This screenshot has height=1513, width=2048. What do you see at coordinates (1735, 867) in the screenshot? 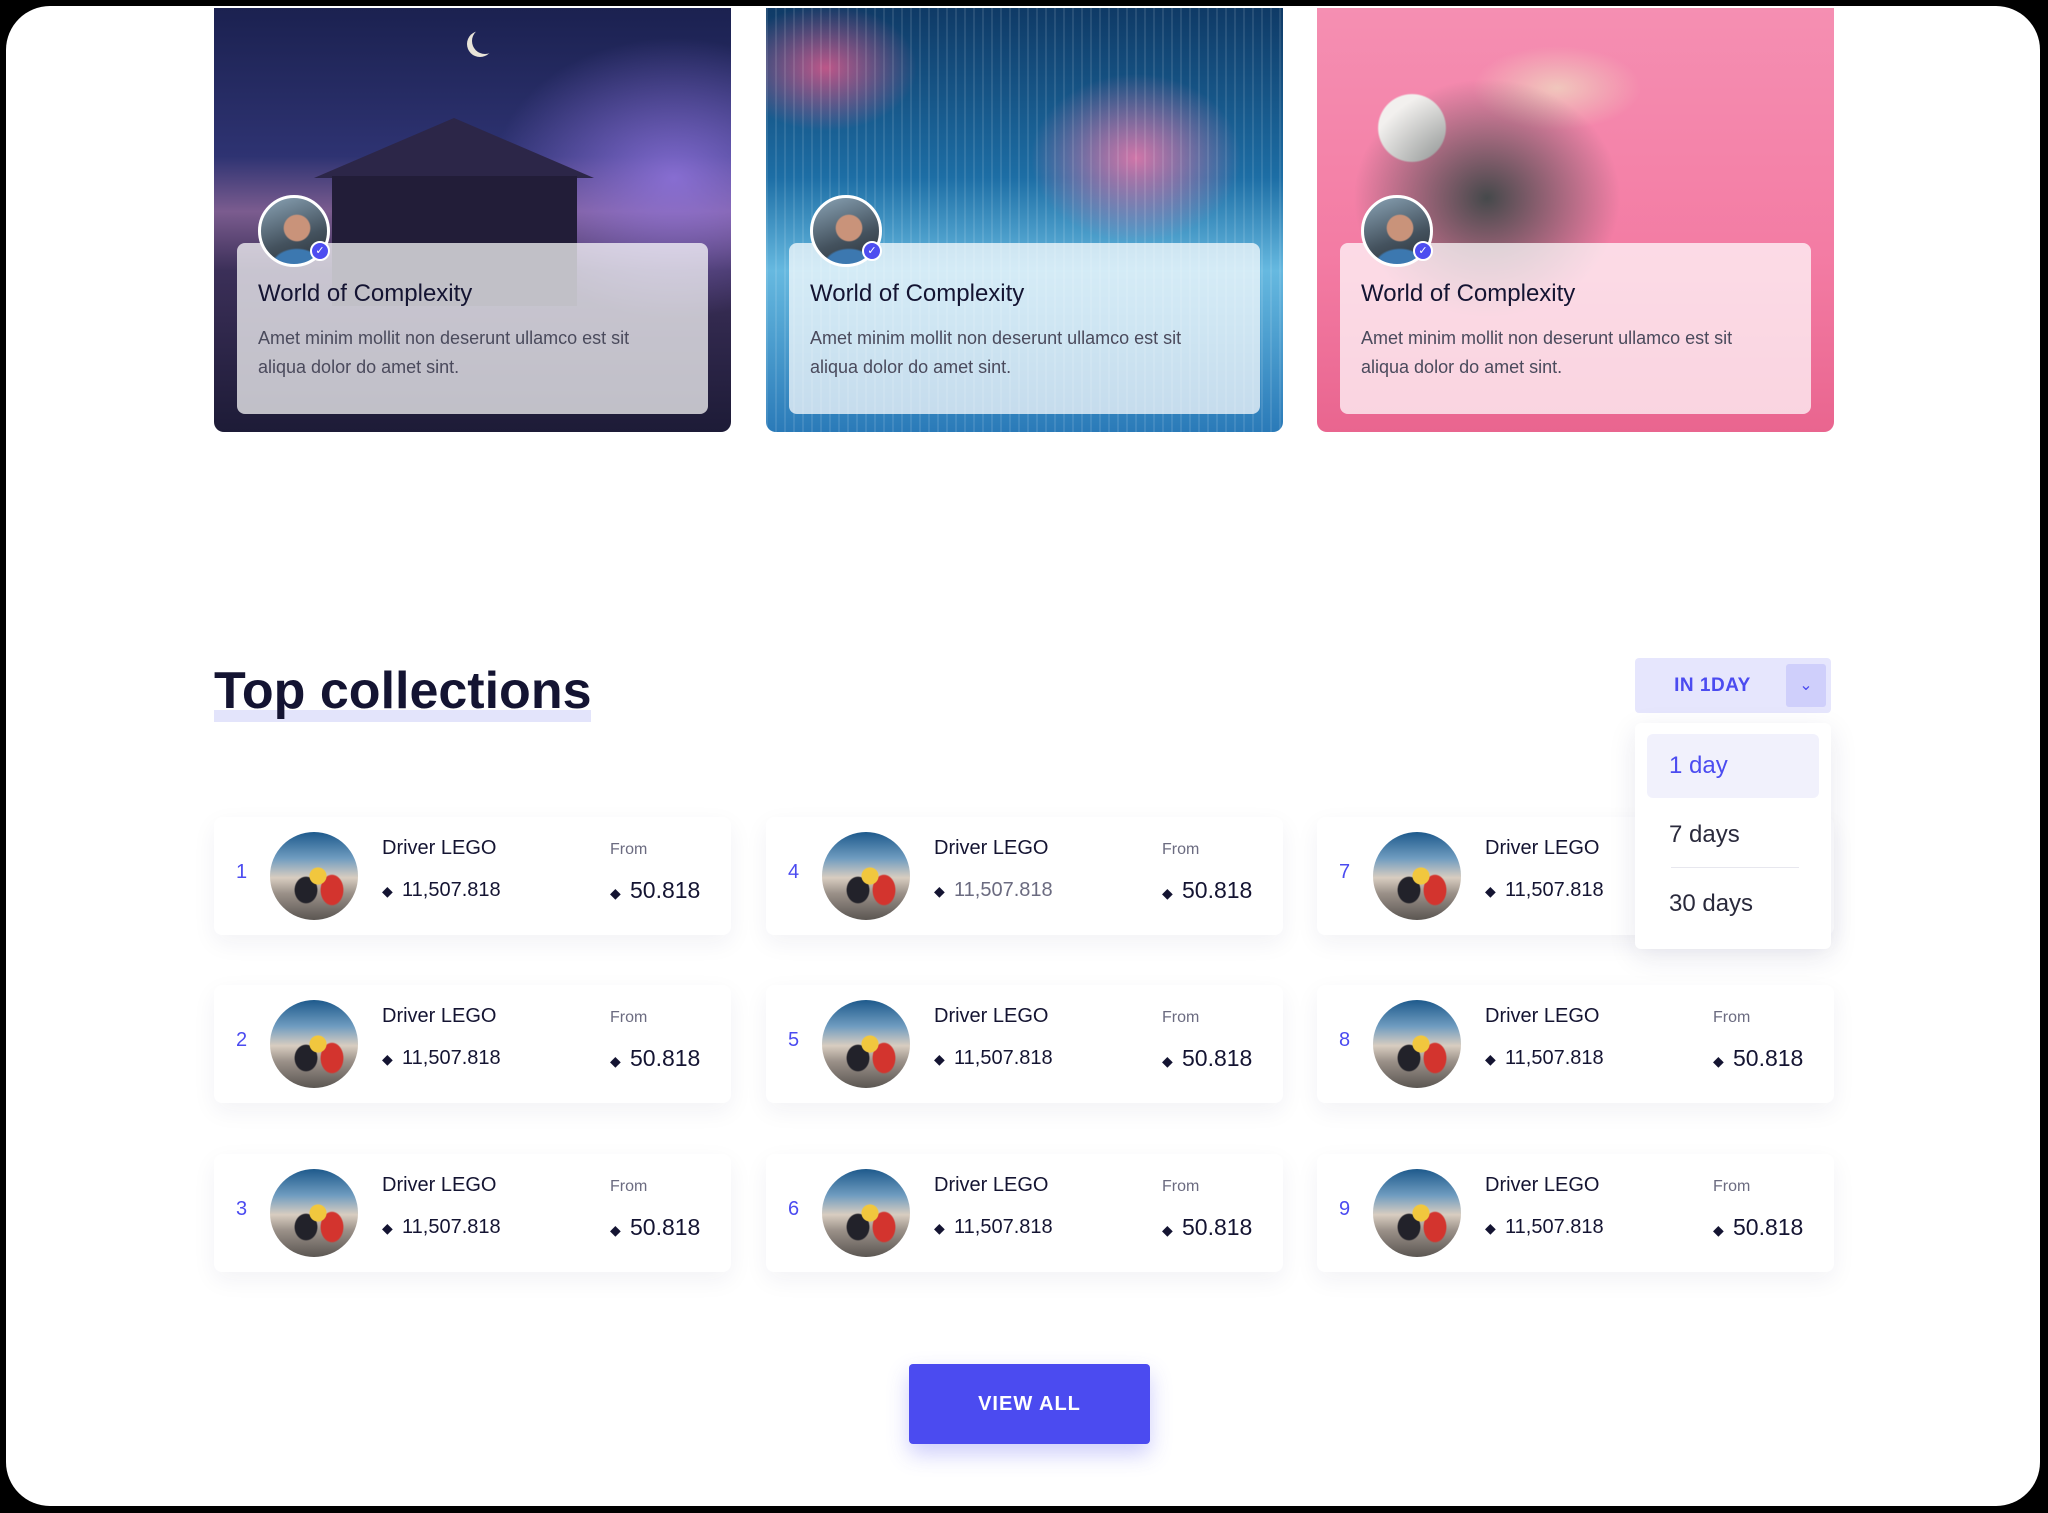
I see `dropdown-divider` at bounding box center [1735, 867].